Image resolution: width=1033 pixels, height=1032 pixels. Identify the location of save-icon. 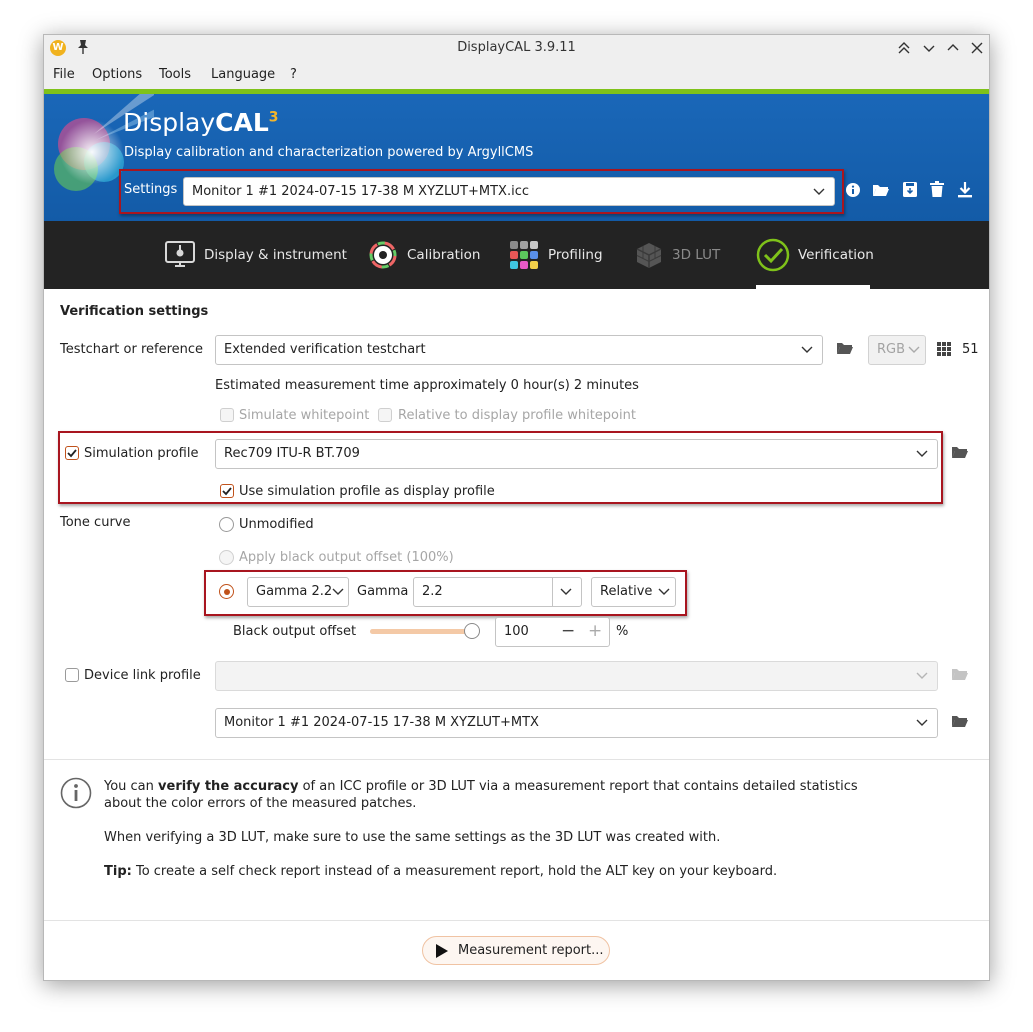
(910, 189).